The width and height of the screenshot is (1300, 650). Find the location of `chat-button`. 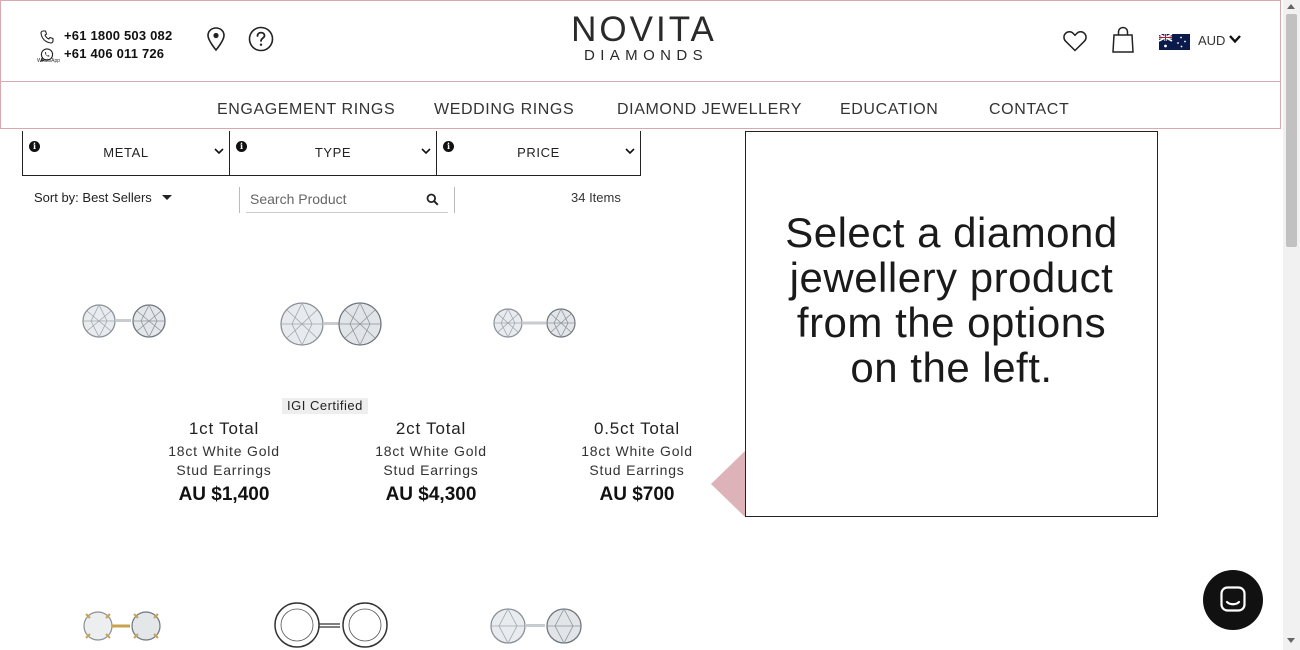

chat-button is located at coordinates (1233, 600).